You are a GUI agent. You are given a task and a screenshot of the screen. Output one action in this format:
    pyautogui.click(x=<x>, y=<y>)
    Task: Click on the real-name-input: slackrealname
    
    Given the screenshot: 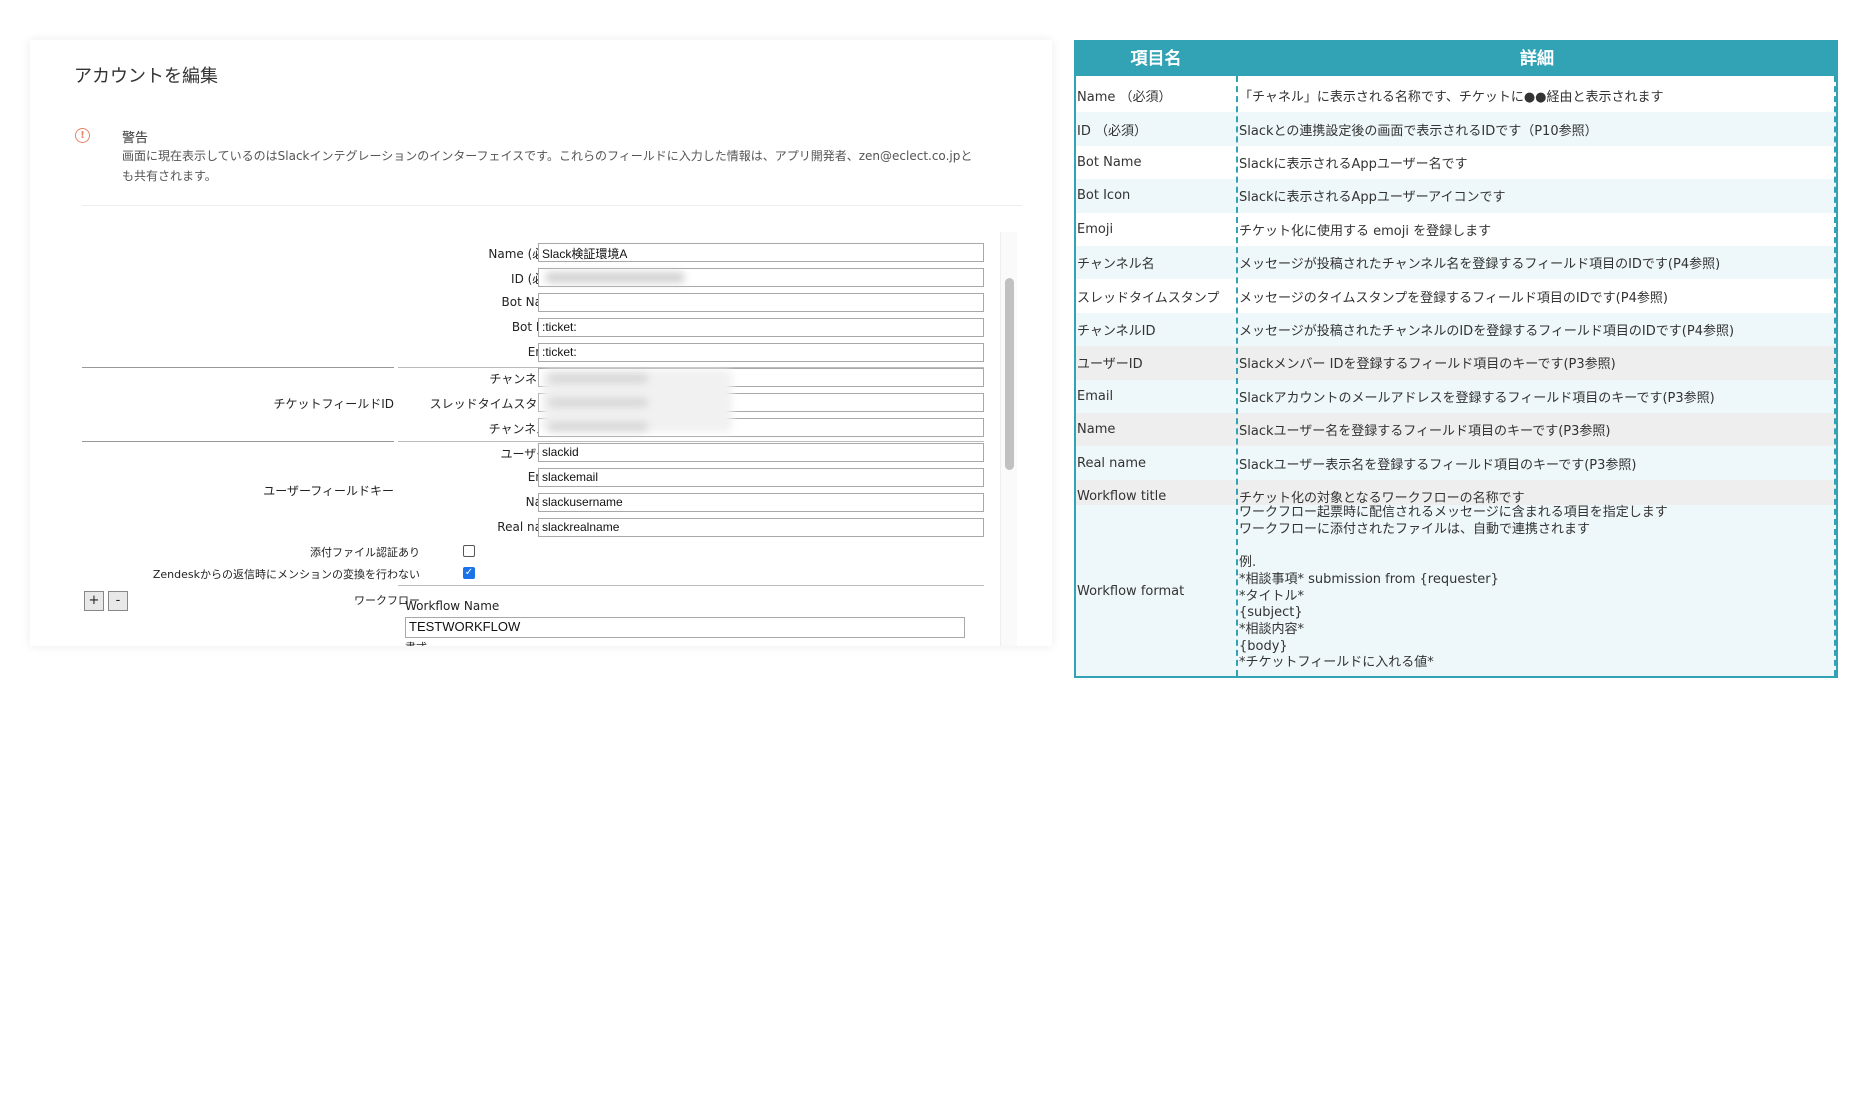 What is the action you would take?
    pyautogui.click(x=761, y=527)
    